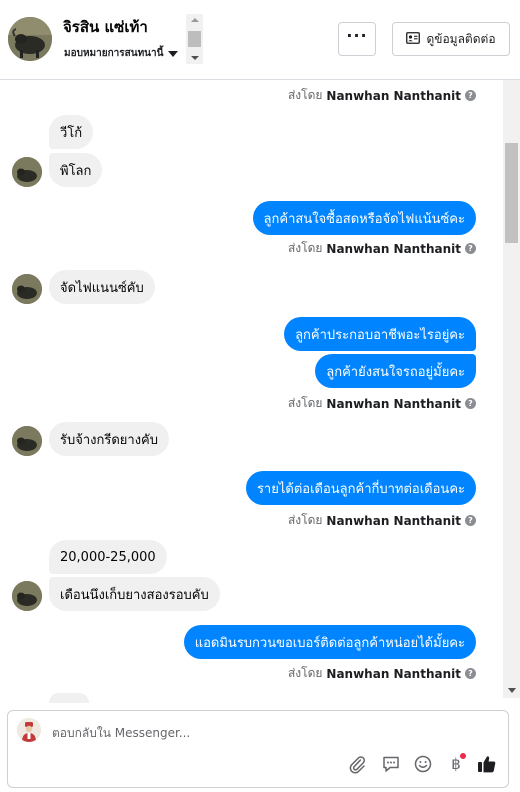 The height and width of the screenshot is (792, 520). I want to click on scroll-up-arrow-icon, so click(195, 20).